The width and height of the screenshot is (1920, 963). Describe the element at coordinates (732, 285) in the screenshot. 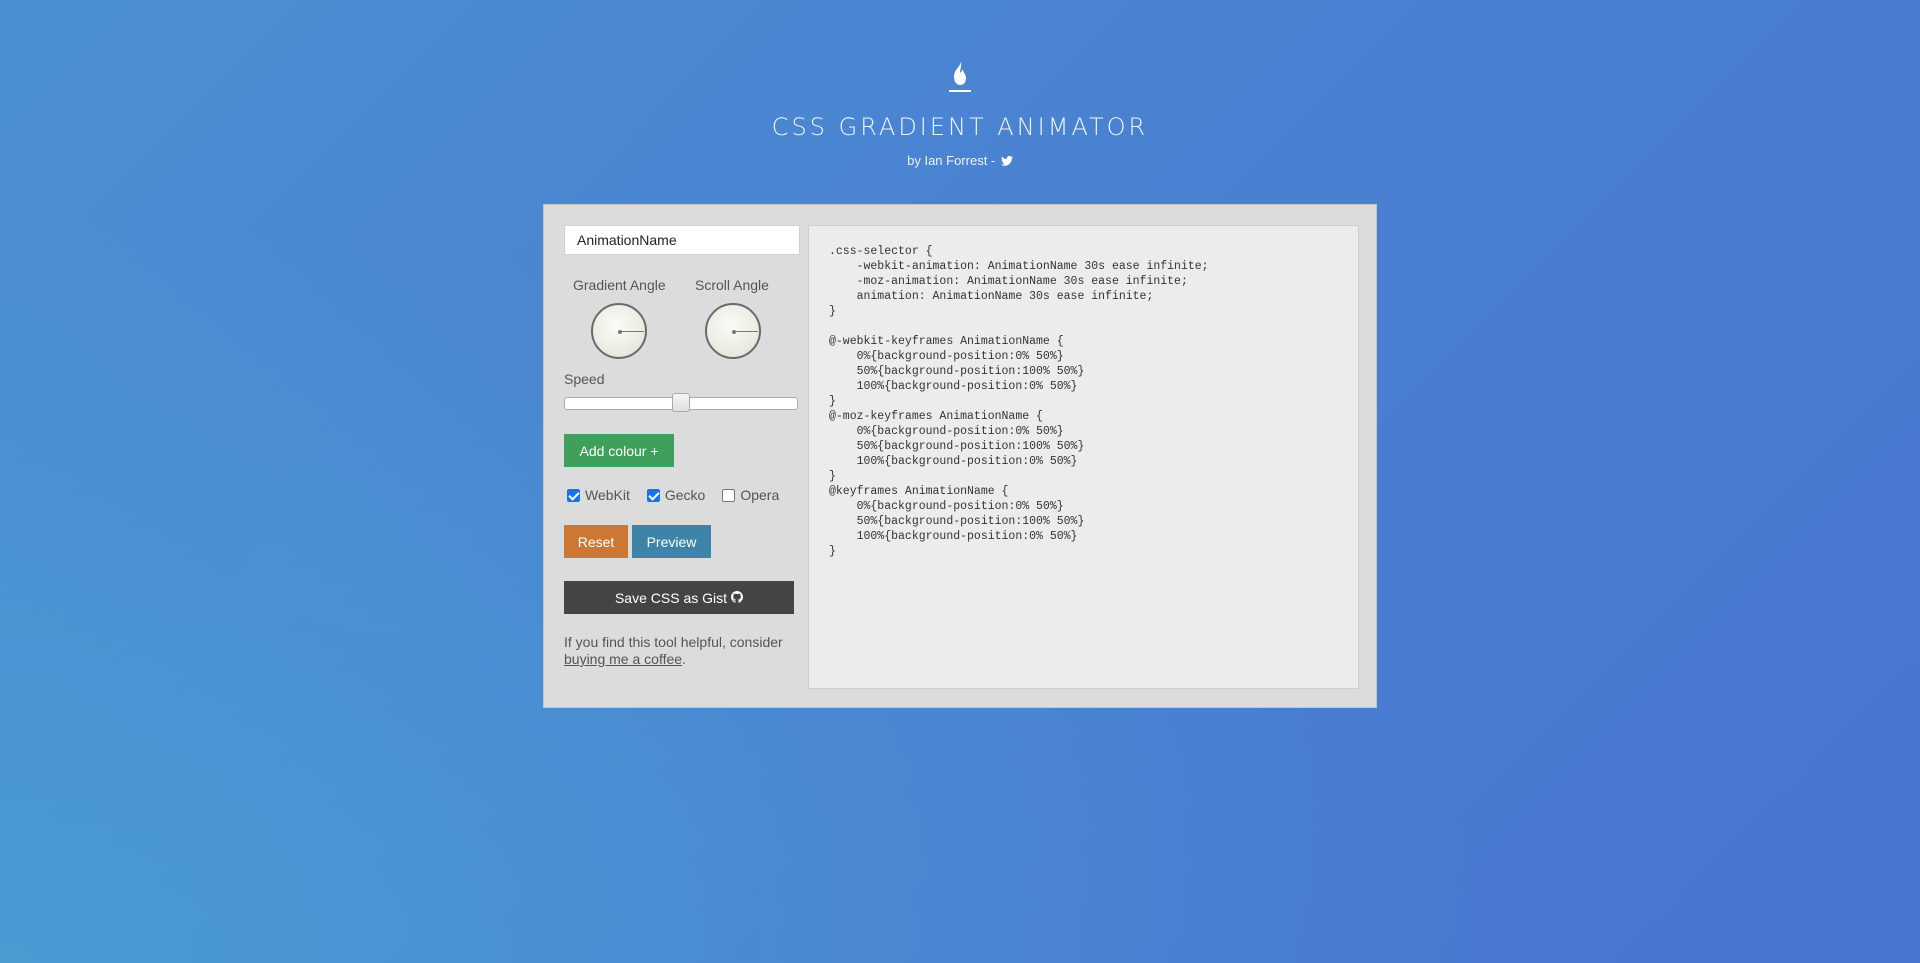

I see `scroll-angle-label: Scroll Angle` at that location.